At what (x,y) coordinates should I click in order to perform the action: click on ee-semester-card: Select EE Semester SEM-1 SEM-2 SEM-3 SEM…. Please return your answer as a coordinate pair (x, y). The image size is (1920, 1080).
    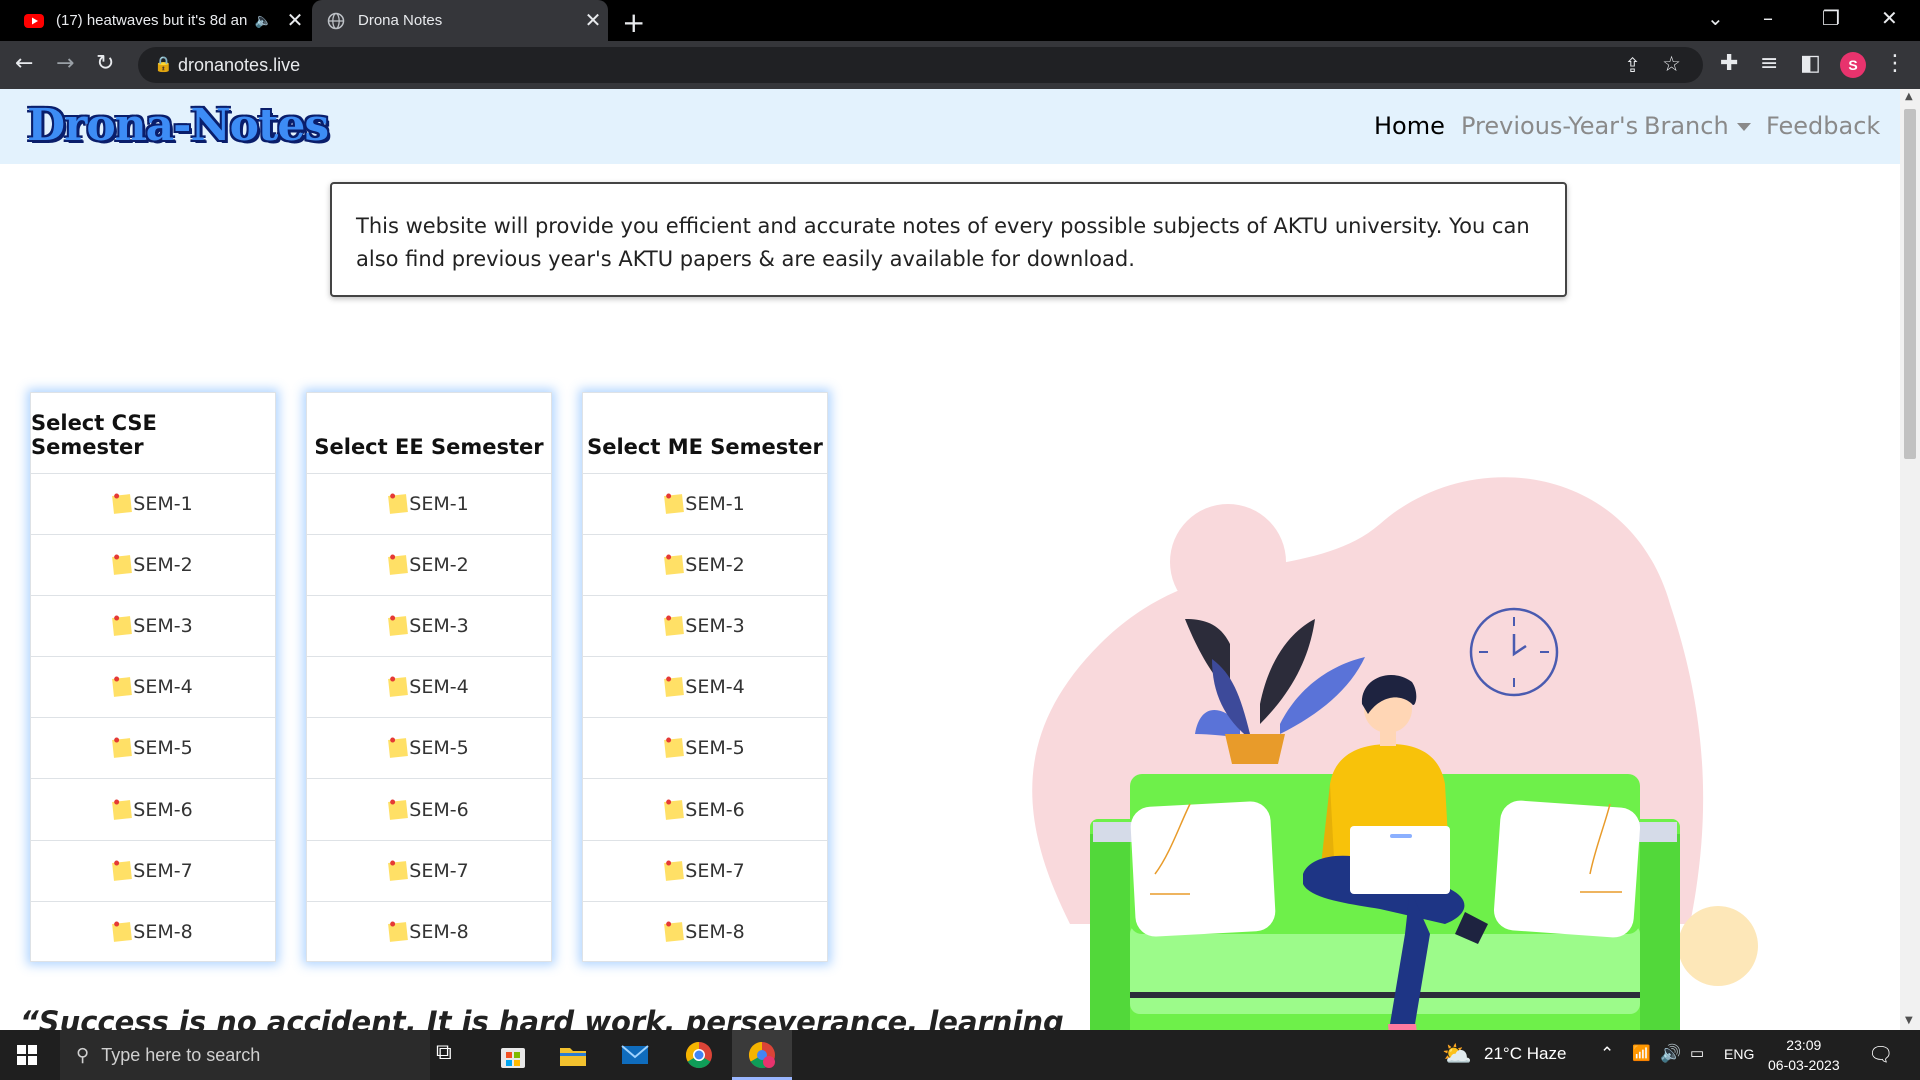
    Looking at the image, I should click on (429, 677).